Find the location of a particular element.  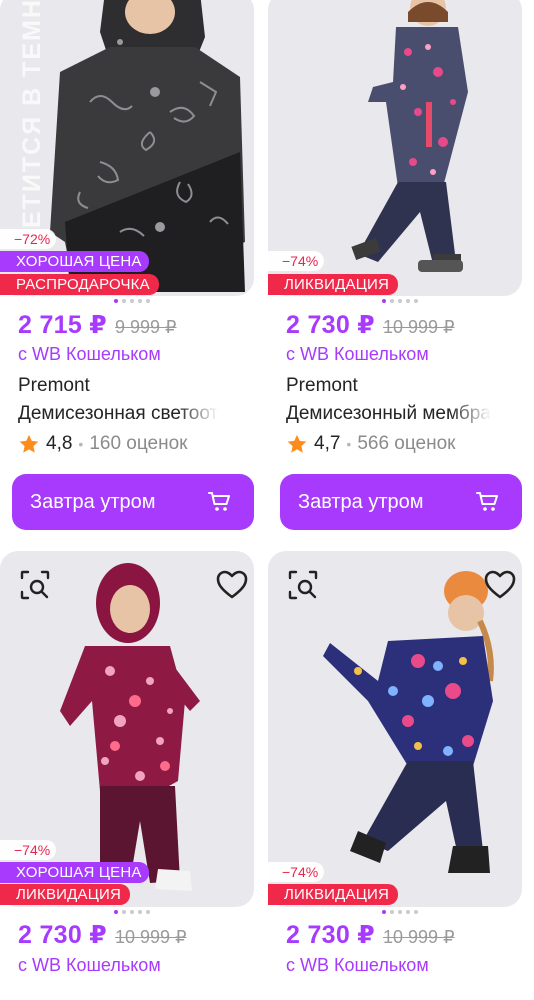

rating: 4,8 • 160 оценок is located at coordinates (102, 444).